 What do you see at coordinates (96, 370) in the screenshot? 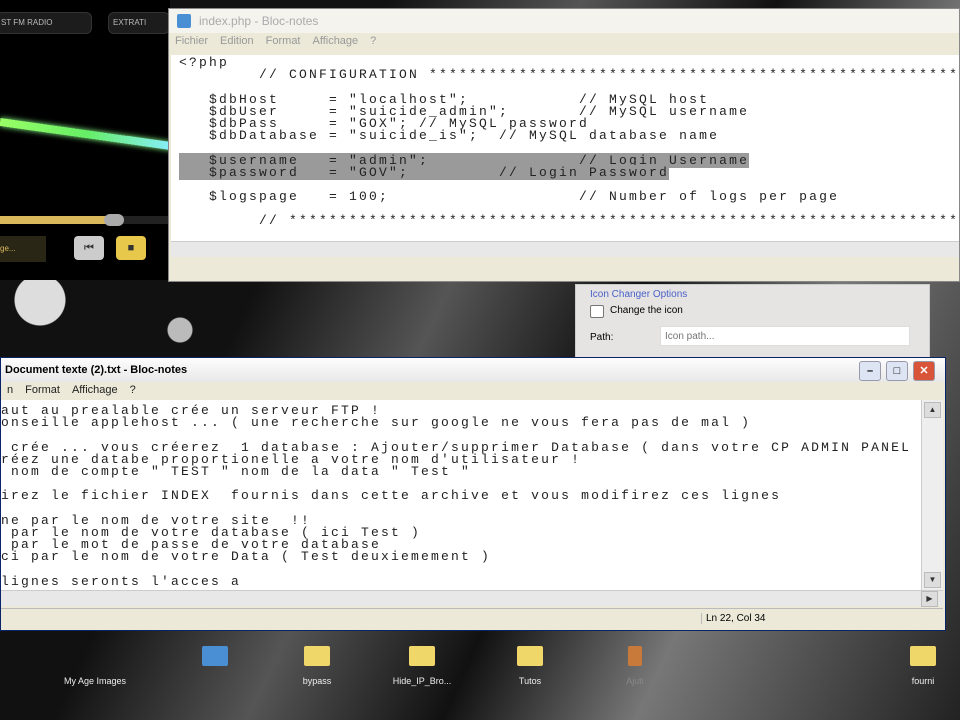
I see `window-title: Document texte (2).txt - Bloc-notes` at bounding box center [96, 370].